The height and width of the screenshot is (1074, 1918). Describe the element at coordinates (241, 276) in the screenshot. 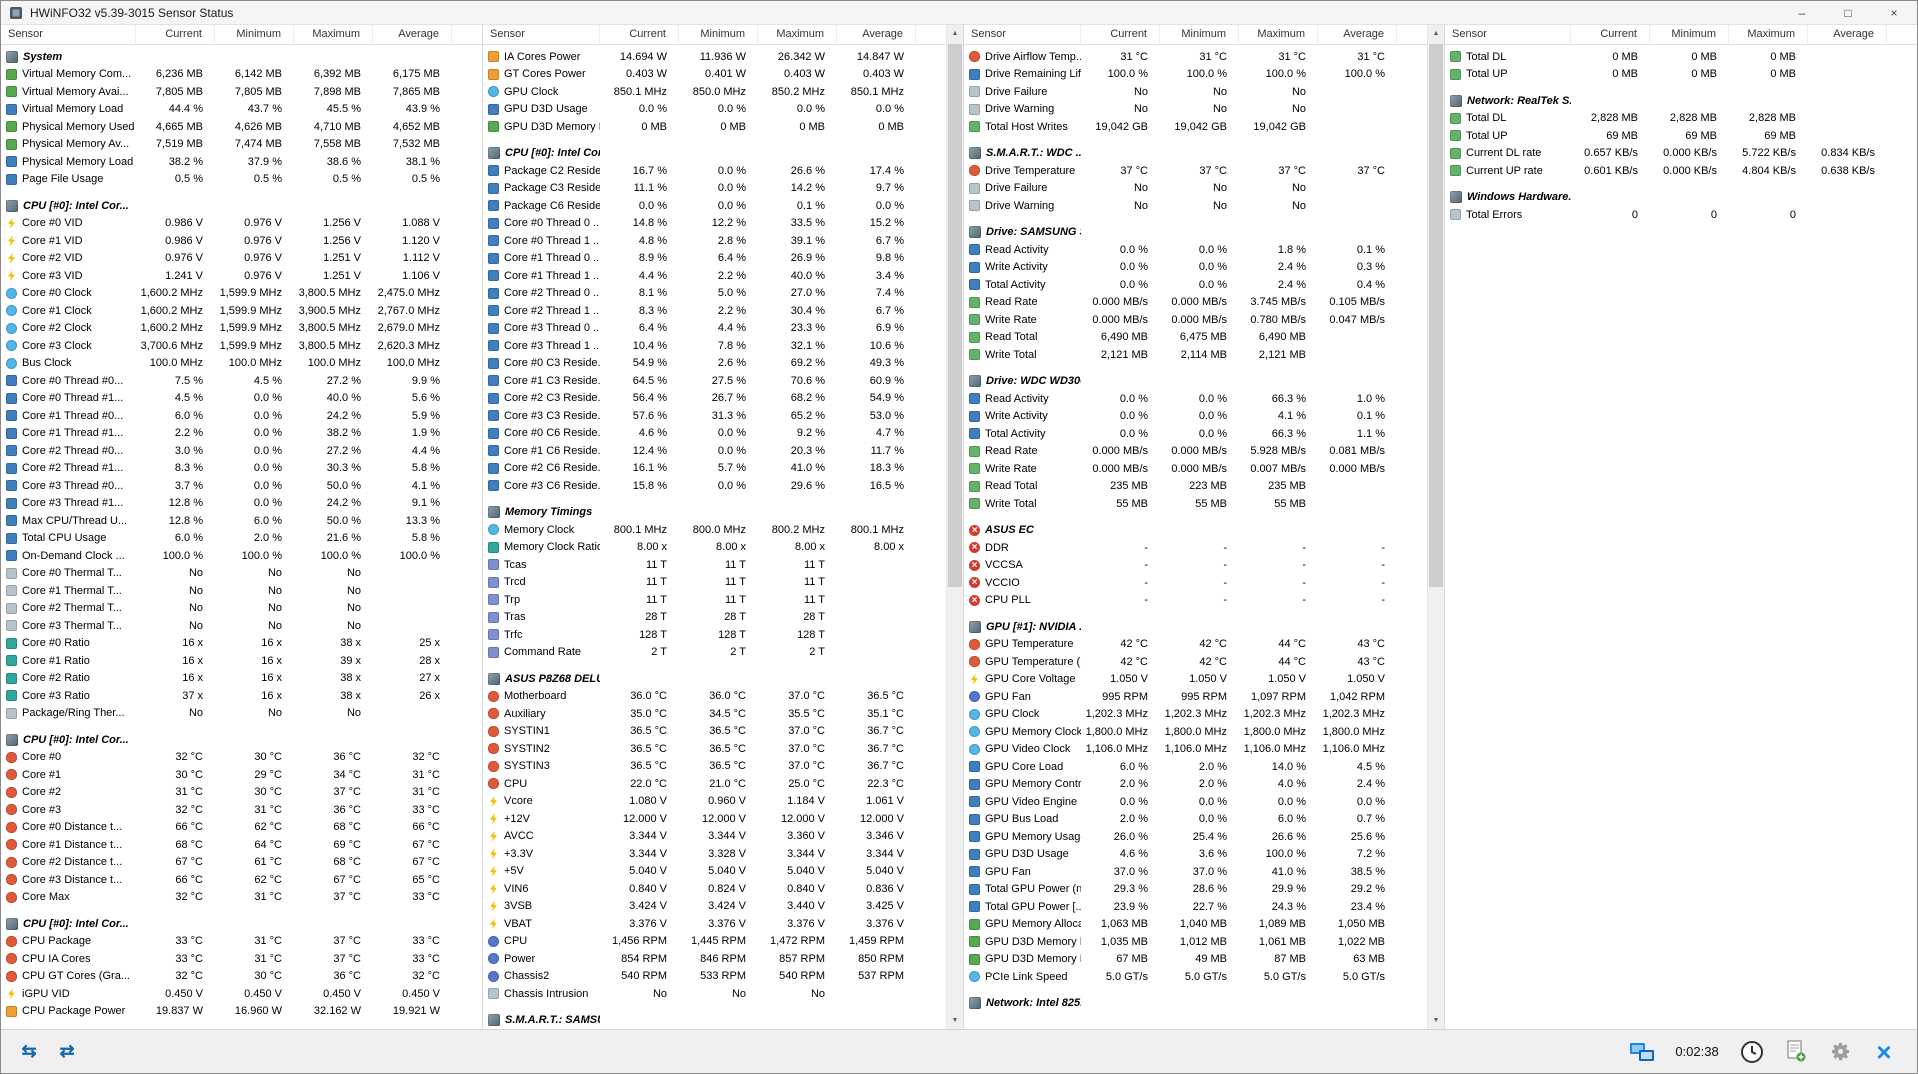

I see `sensor-row: Core #3 VID 1.241 V 0.976 V 1.251 V 1.106 V` at that location.